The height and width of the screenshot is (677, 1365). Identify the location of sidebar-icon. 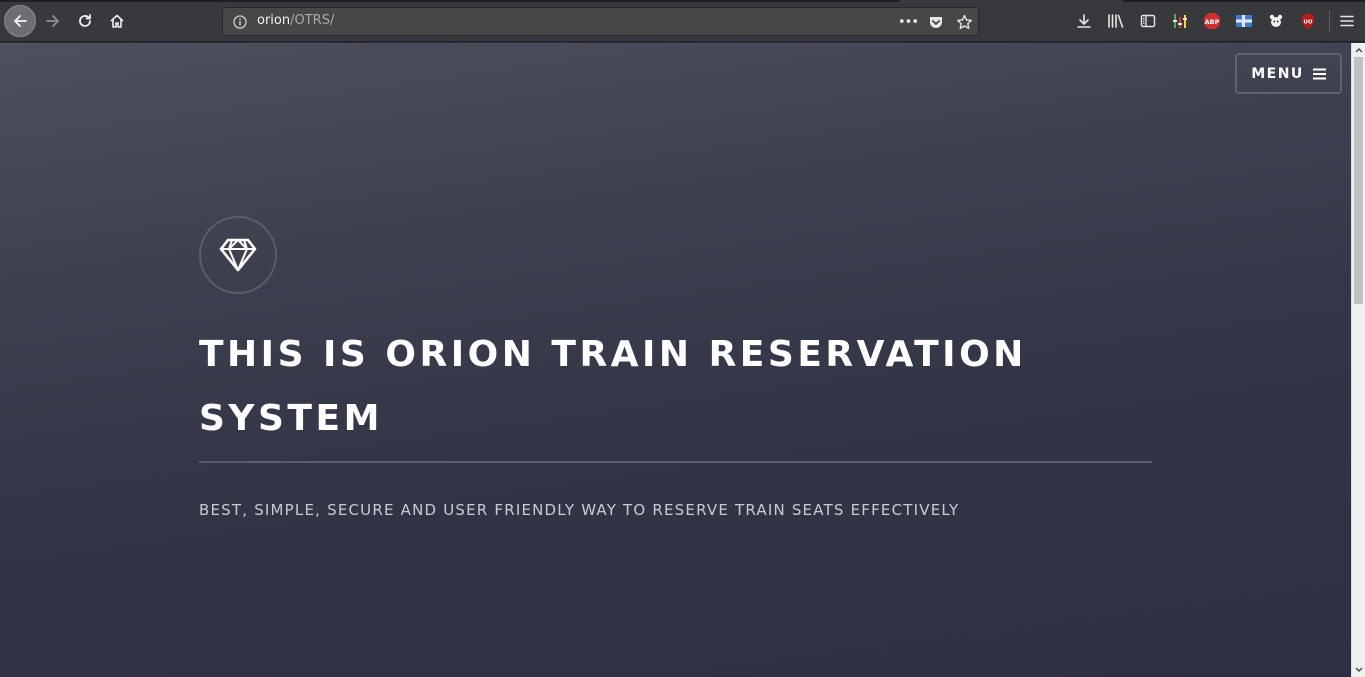
(1148, 21).